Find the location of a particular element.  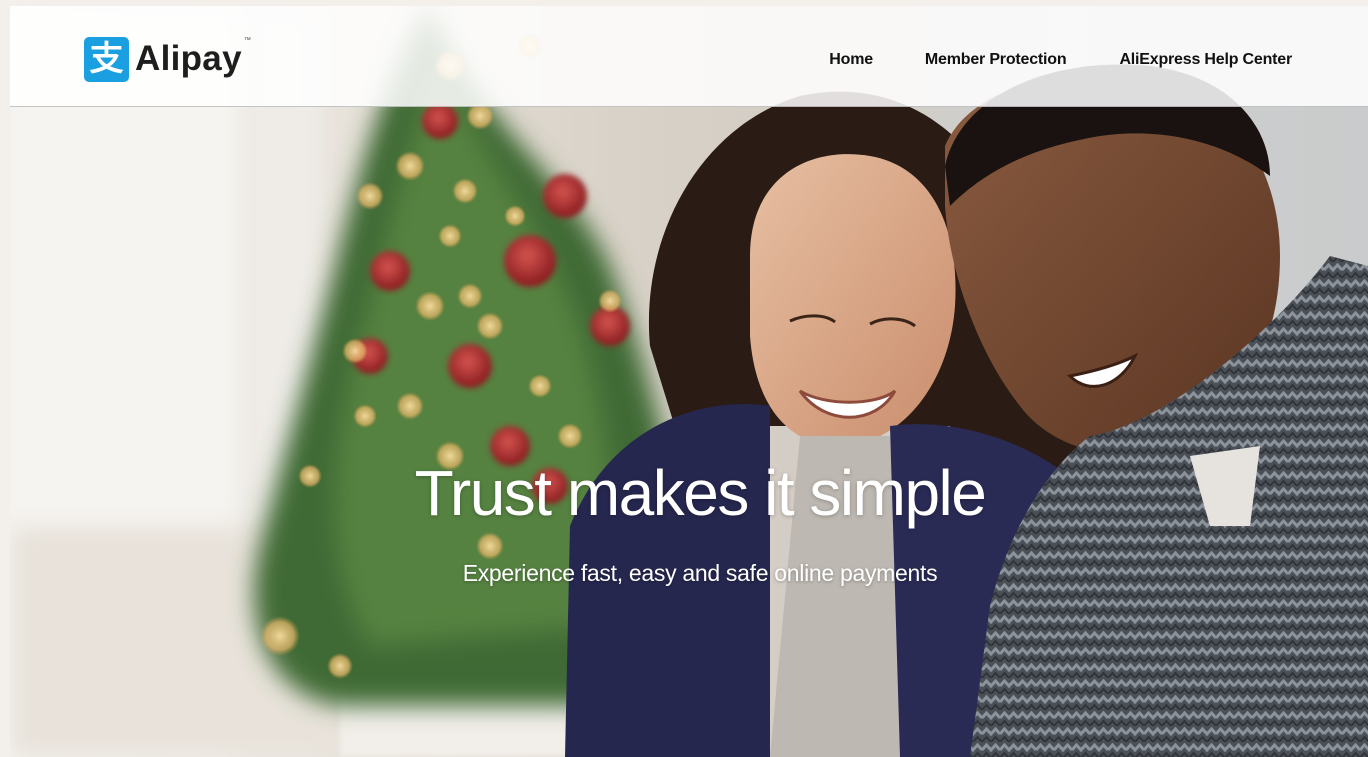

logo-text: Alipay is located at coordinates (188, 58).